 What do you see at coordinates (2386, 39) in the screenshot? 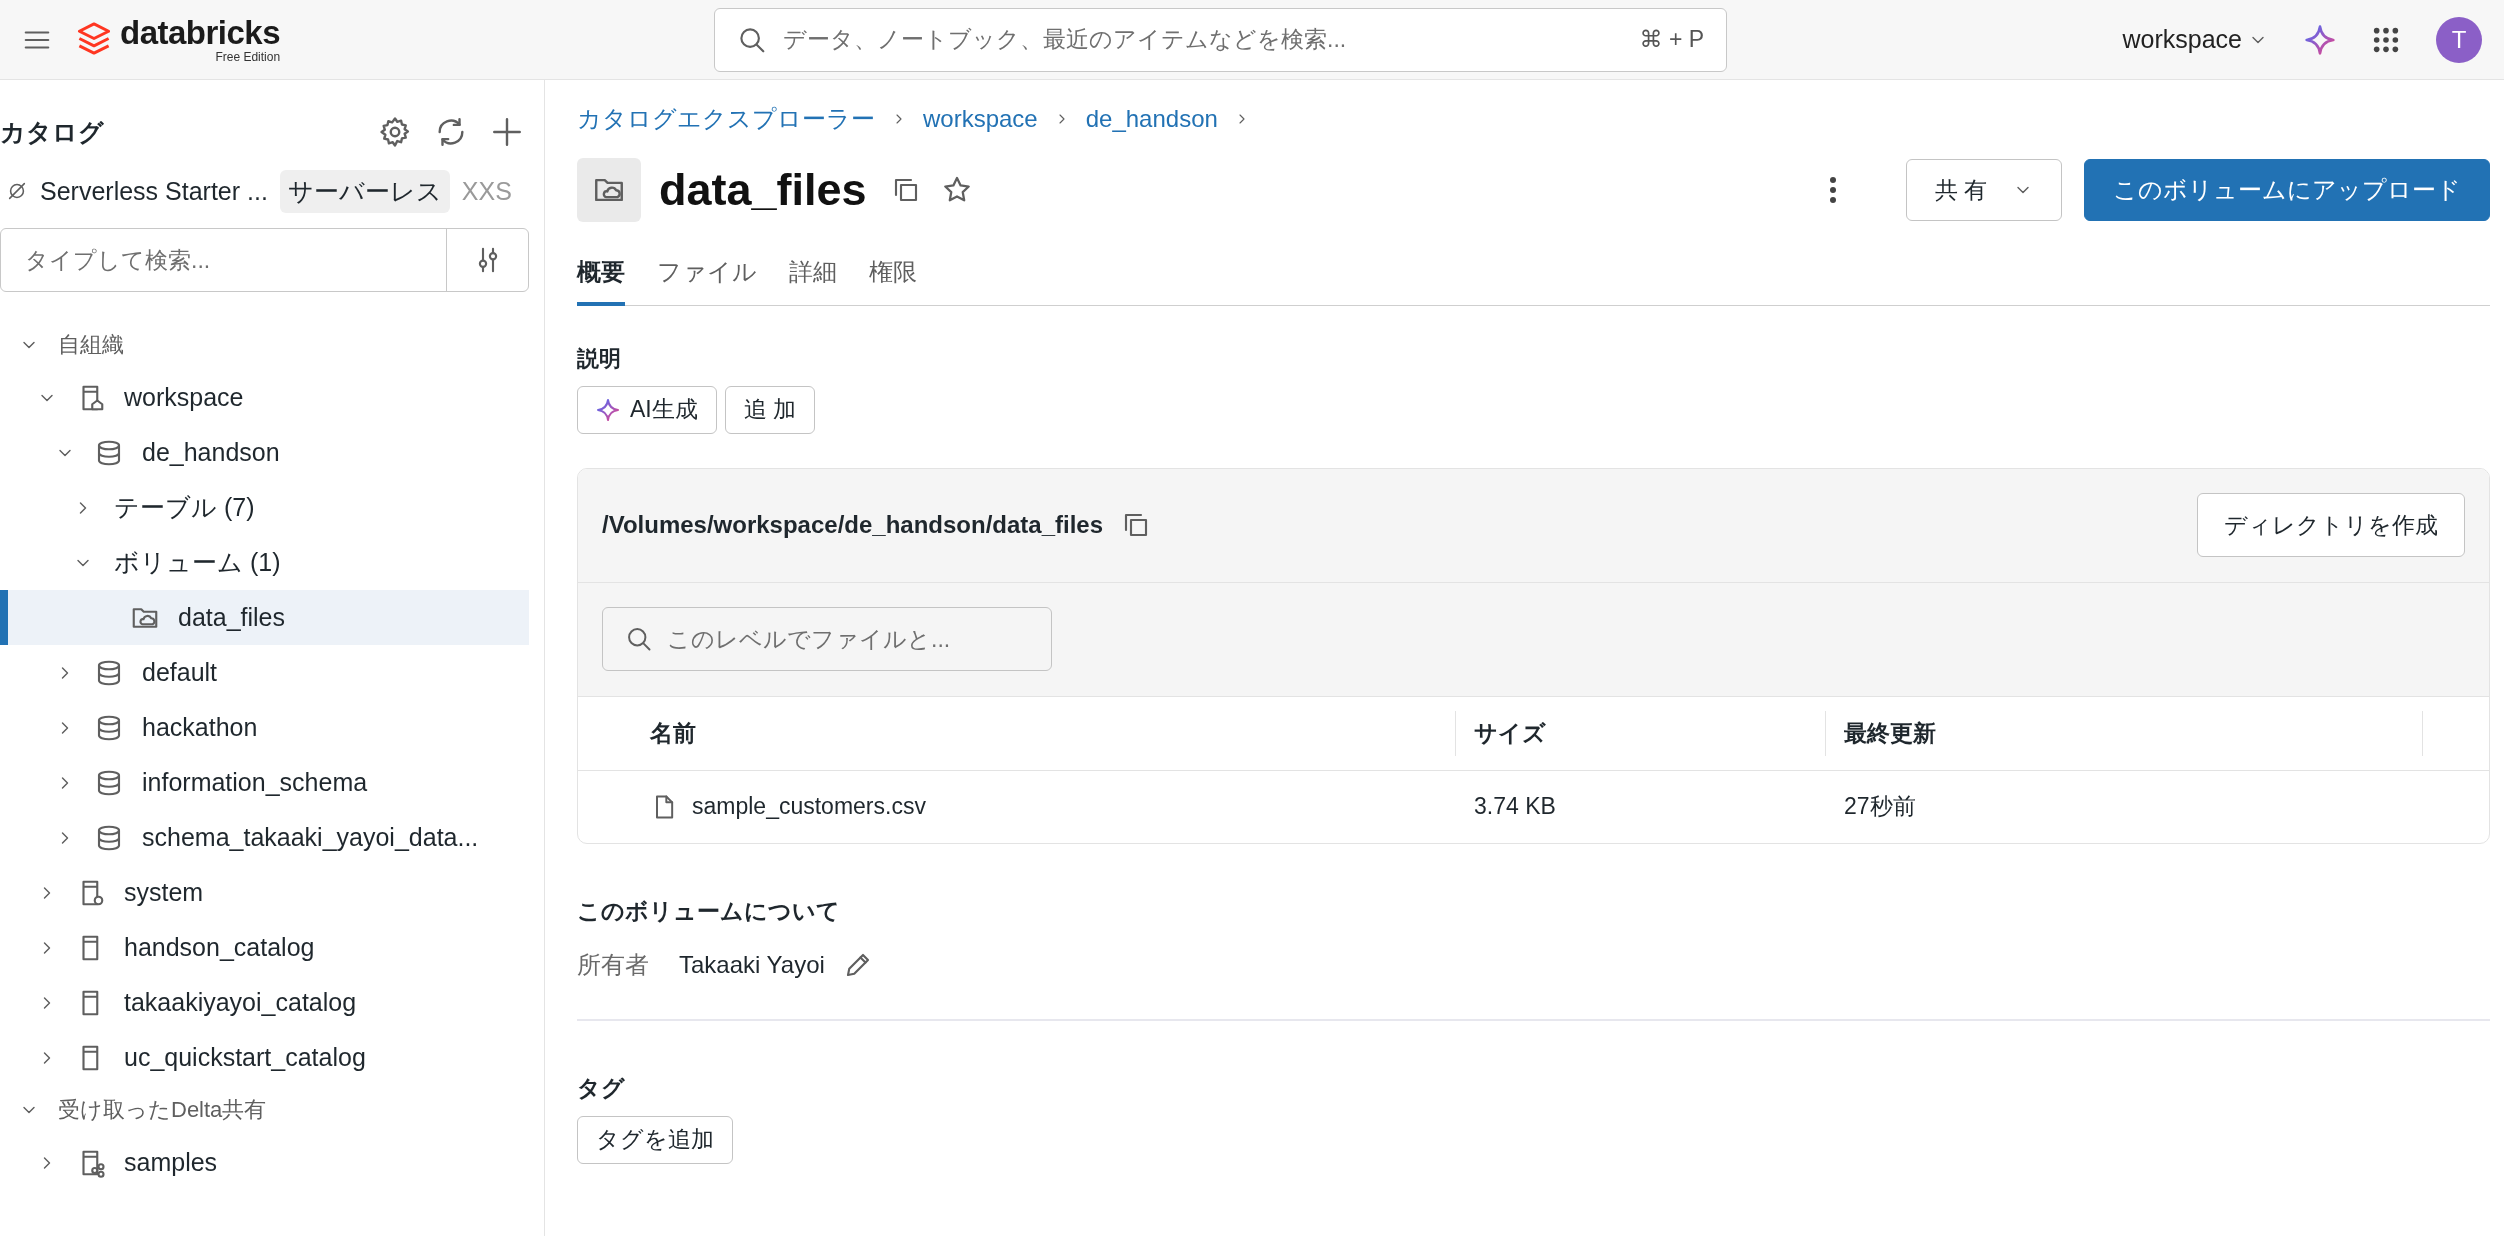
I see `apps-grid-icon` at bounding box center [2386, 39].